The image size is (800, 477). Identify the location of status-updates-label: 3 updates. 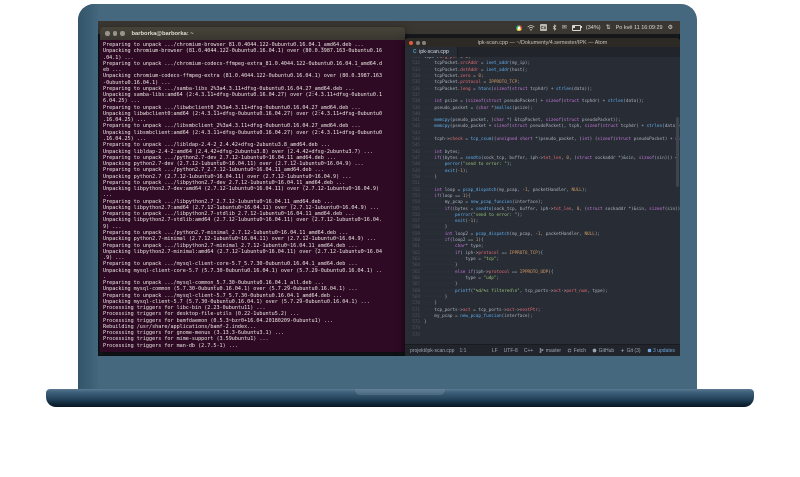
(664, 350).